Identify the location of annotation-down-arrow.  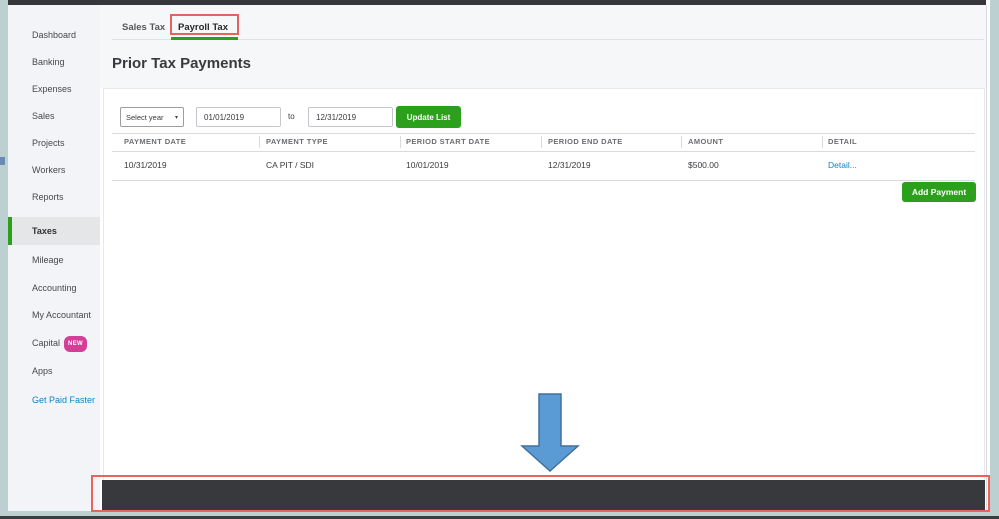
(550, 433).